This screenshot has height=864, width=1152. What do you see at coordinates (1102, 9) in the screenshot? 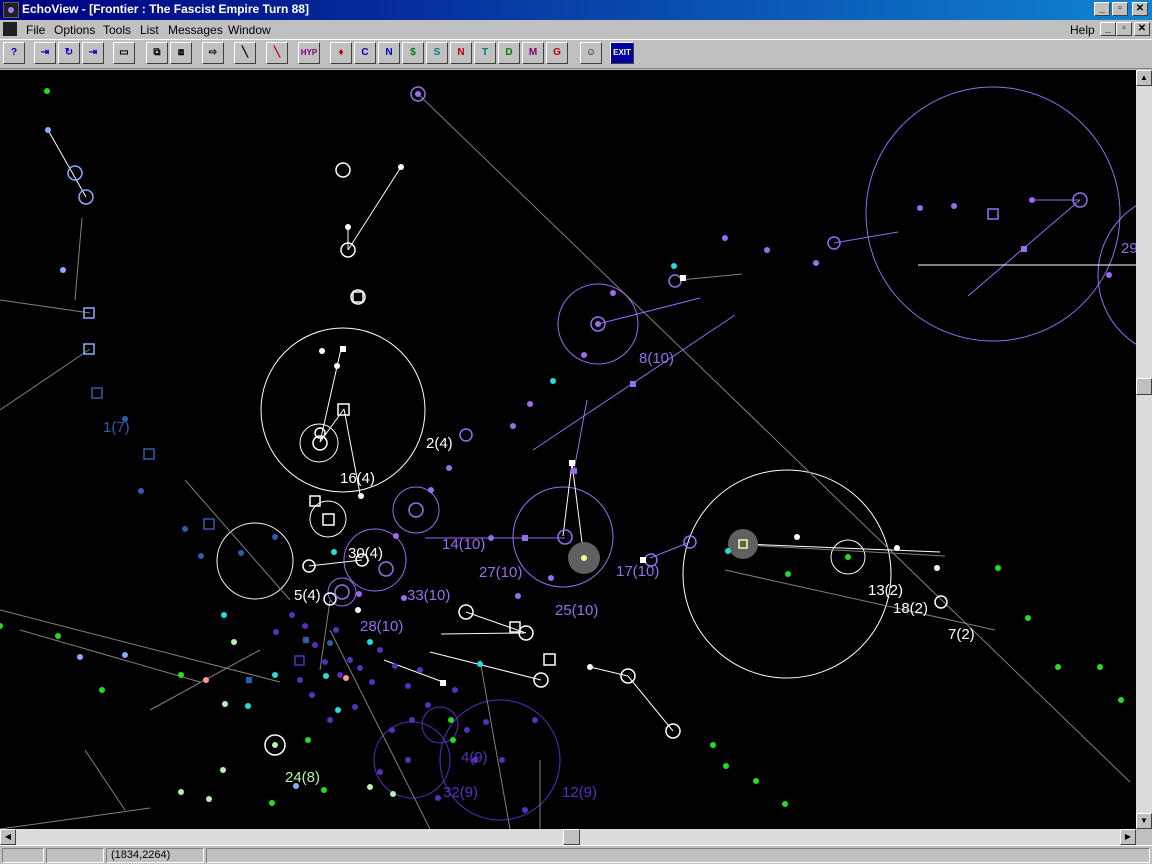
I see `minimize-button: _` at bounding box center [1102, 9].